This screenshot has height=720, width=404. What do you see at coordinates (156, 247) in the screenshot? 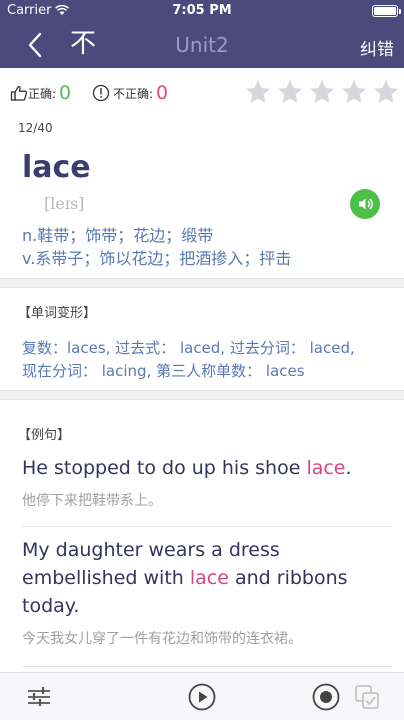
I see `definitions: n.鞋带；饰带；花边；缎带 v.系带子；饰以花边；把酒掺入；抨击` at bounding box center [156, 247].